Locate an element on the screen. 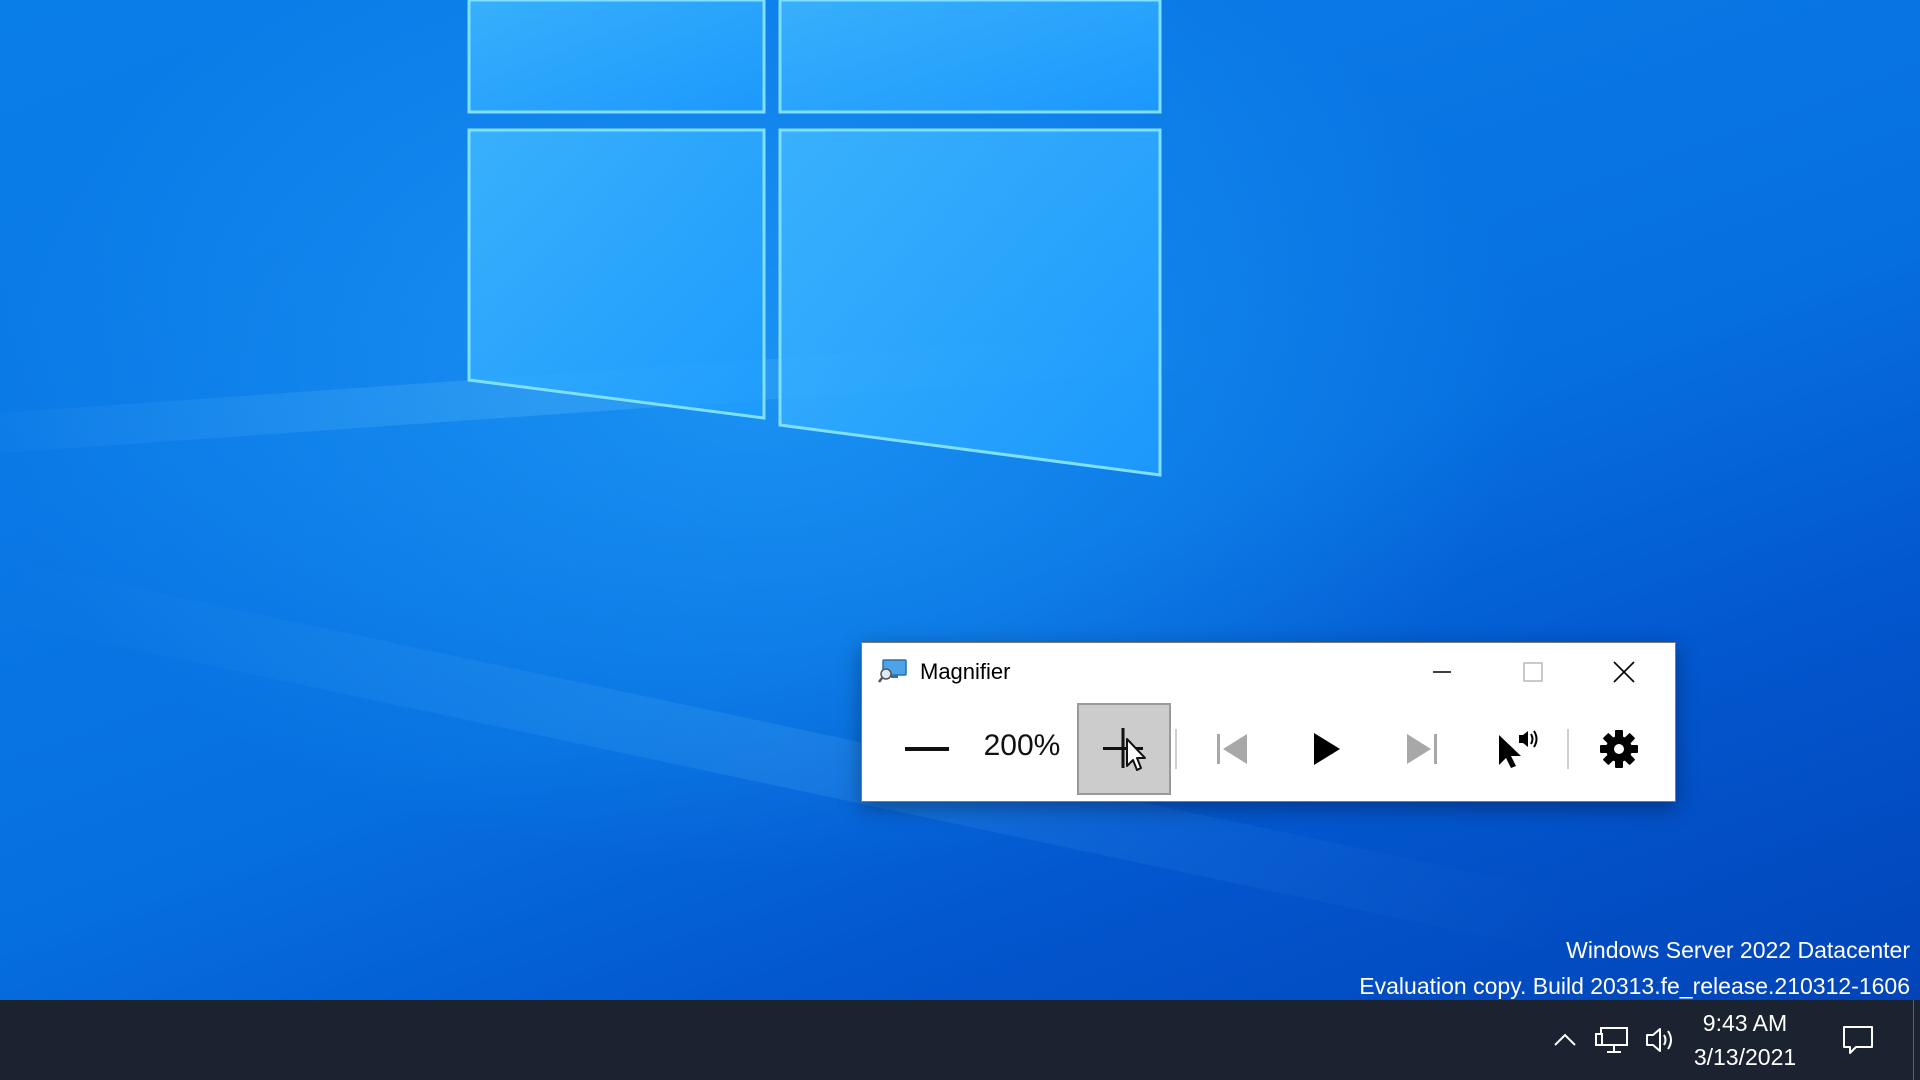  next-paragraph-button is located at coordinates (1422, 749).